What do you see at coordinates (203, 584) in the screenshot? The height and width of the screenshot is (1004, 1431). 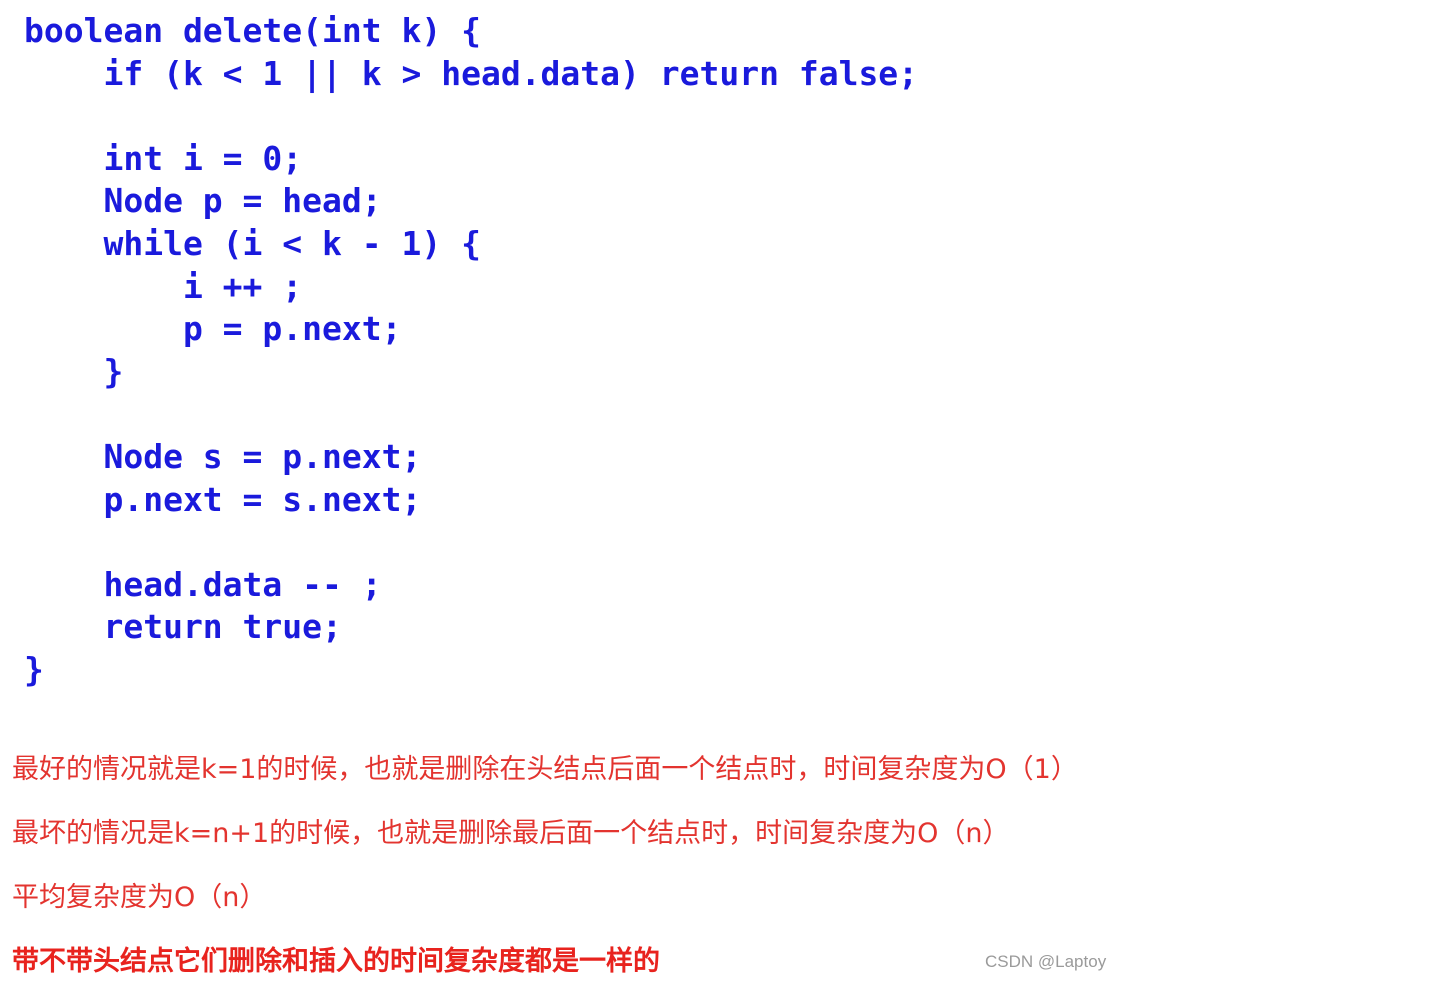 I see `code-line: head.data -- ;` at bounding box center [203, 584].